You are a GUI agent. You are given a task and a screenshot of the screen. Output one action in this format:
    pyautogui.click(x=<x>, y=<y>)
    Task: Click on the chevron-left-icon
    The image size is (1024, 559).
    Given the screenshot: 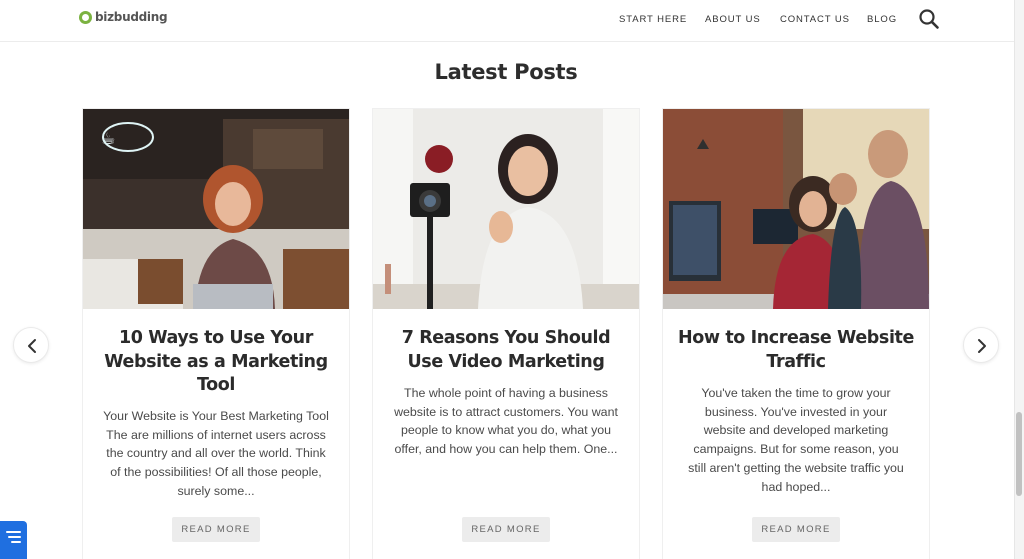 What is the action you would take?
    pyautogui.click(x=32, y=346)
    